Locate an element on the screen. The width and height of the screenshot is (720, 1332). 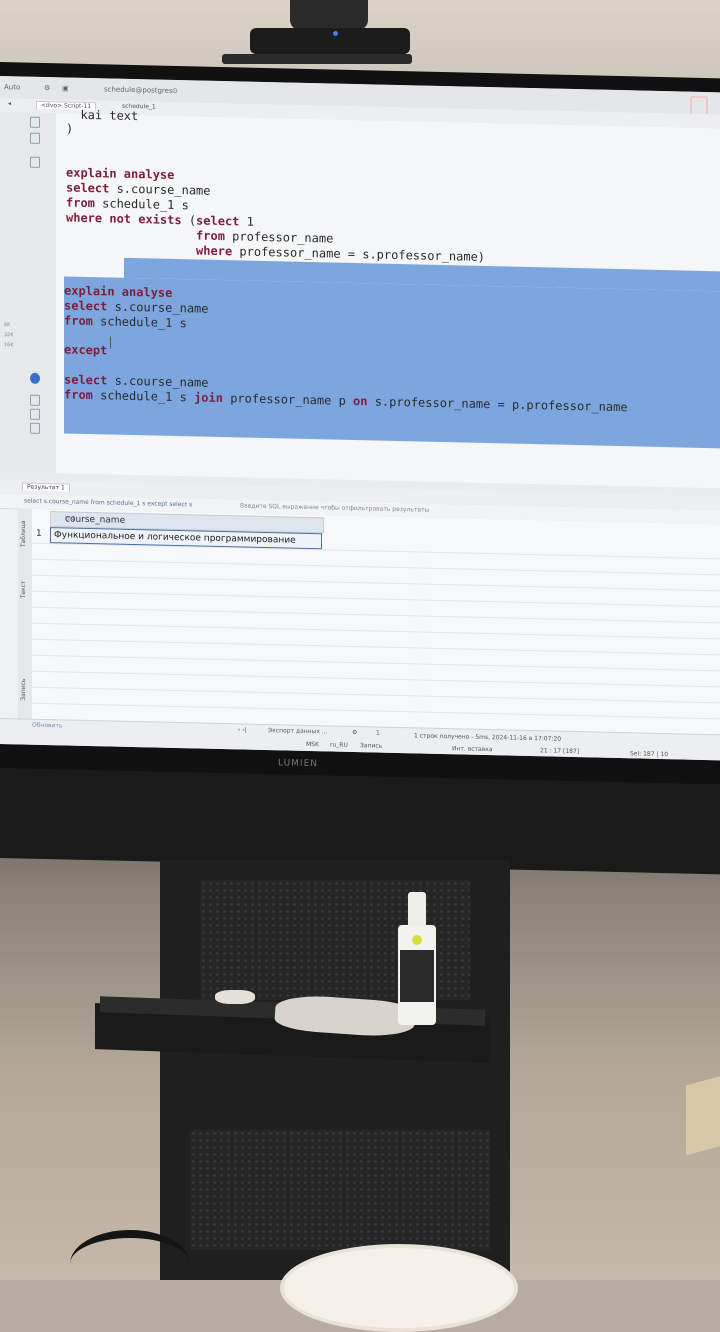
cable is located at coordinates (130, 1264).